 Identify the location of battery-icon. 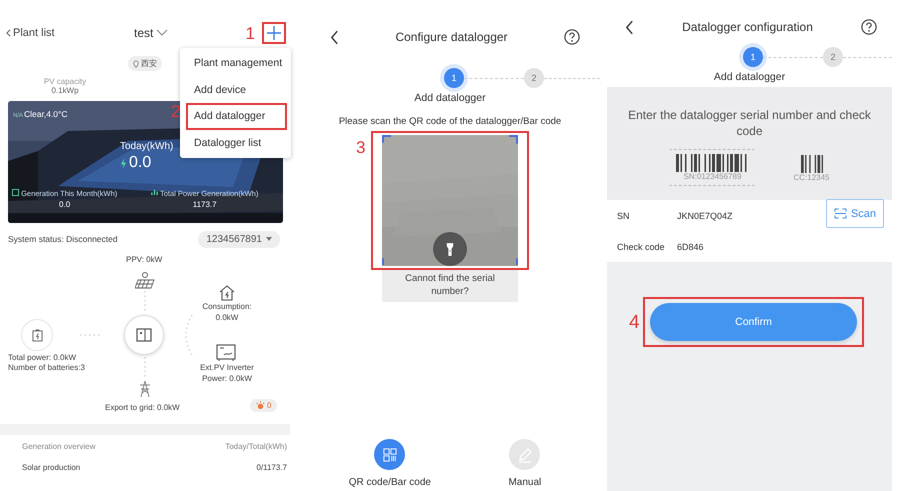
(37, 335).